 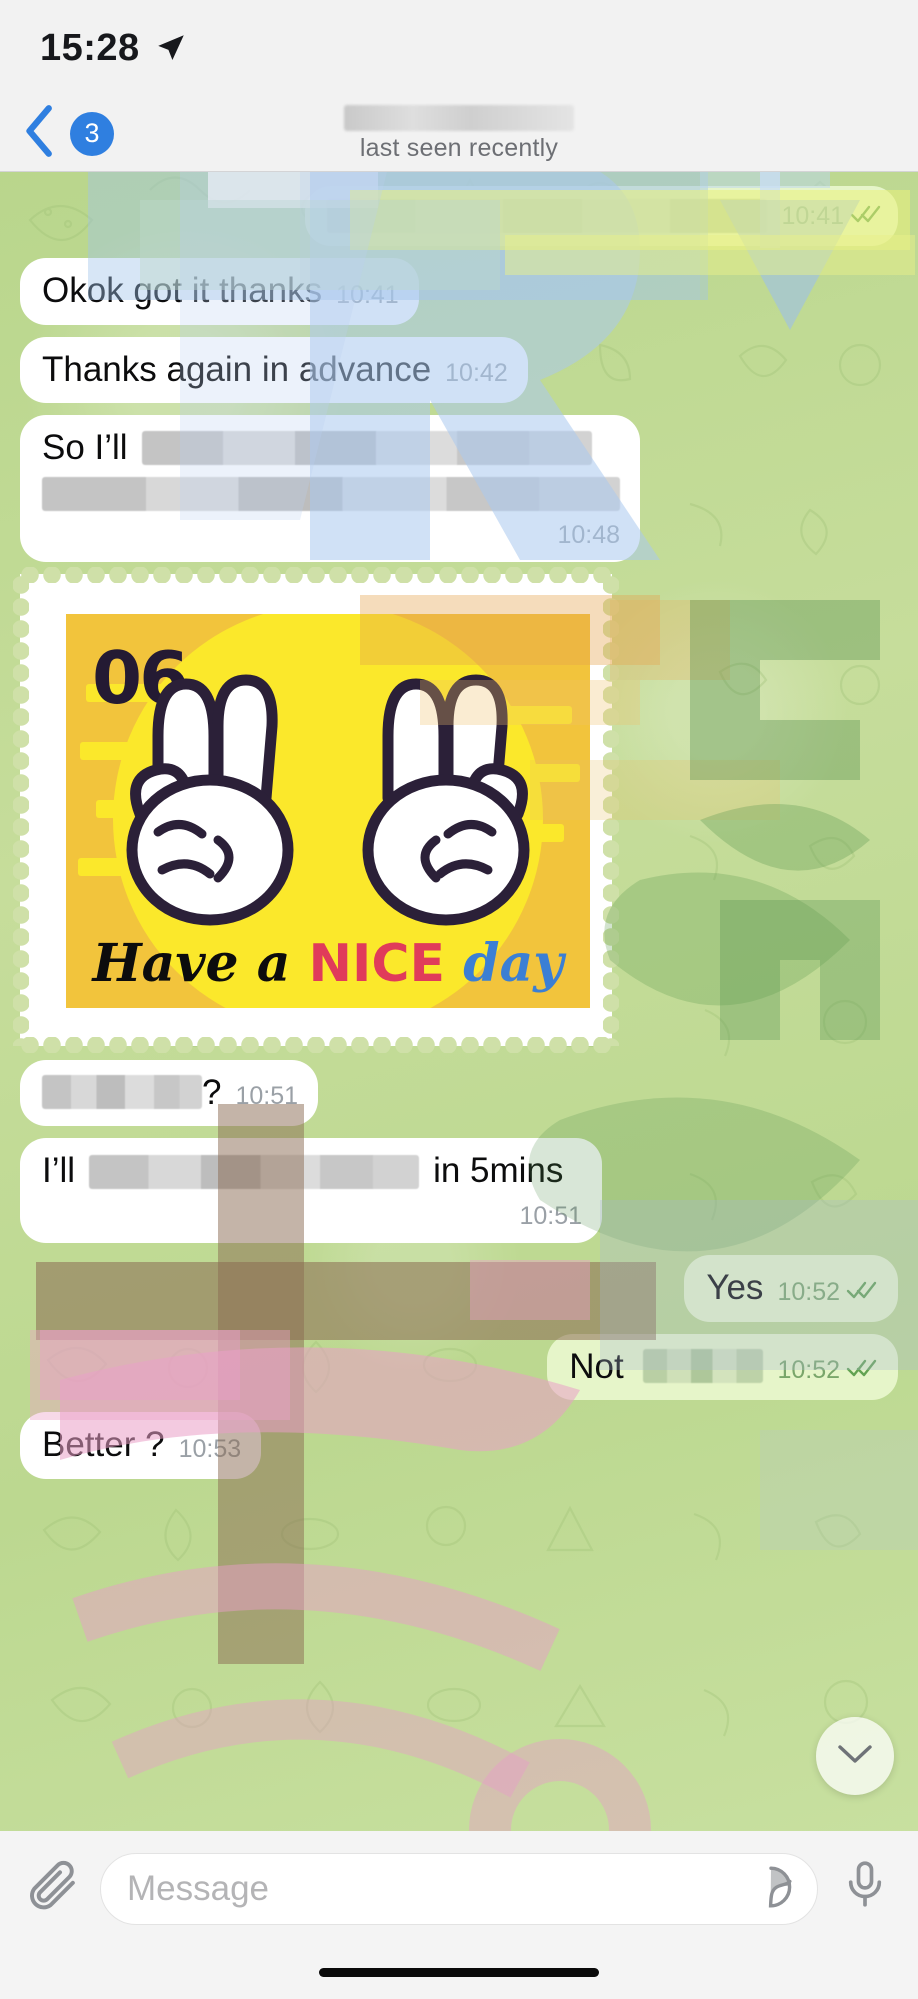 I want to click on message-bubble-incoming: Better ? 10:53, so click(x=141, y=1445).